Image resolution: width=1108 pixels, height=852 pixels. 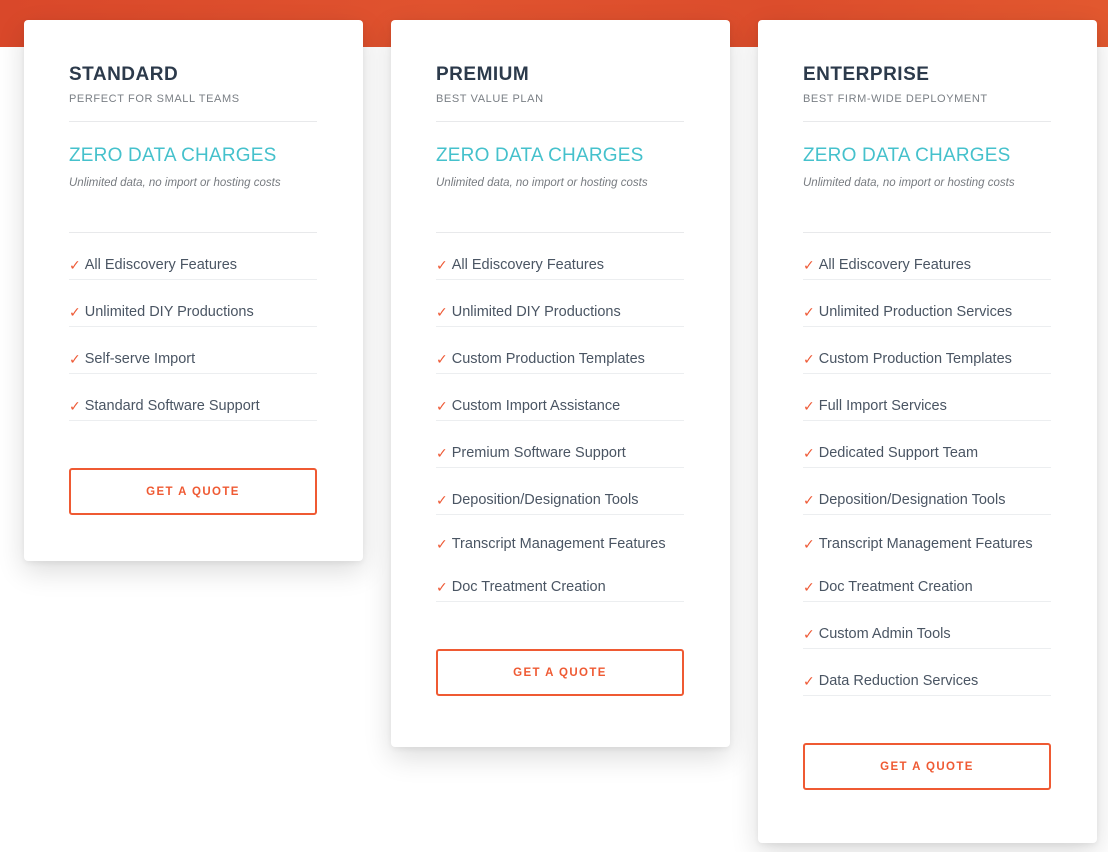 What do you see at coordinates (154, 99) in the screenshot?
I see `plan-tagline: PERFECT FOR SMALL TEAMS` at bounding box center [154, 99].